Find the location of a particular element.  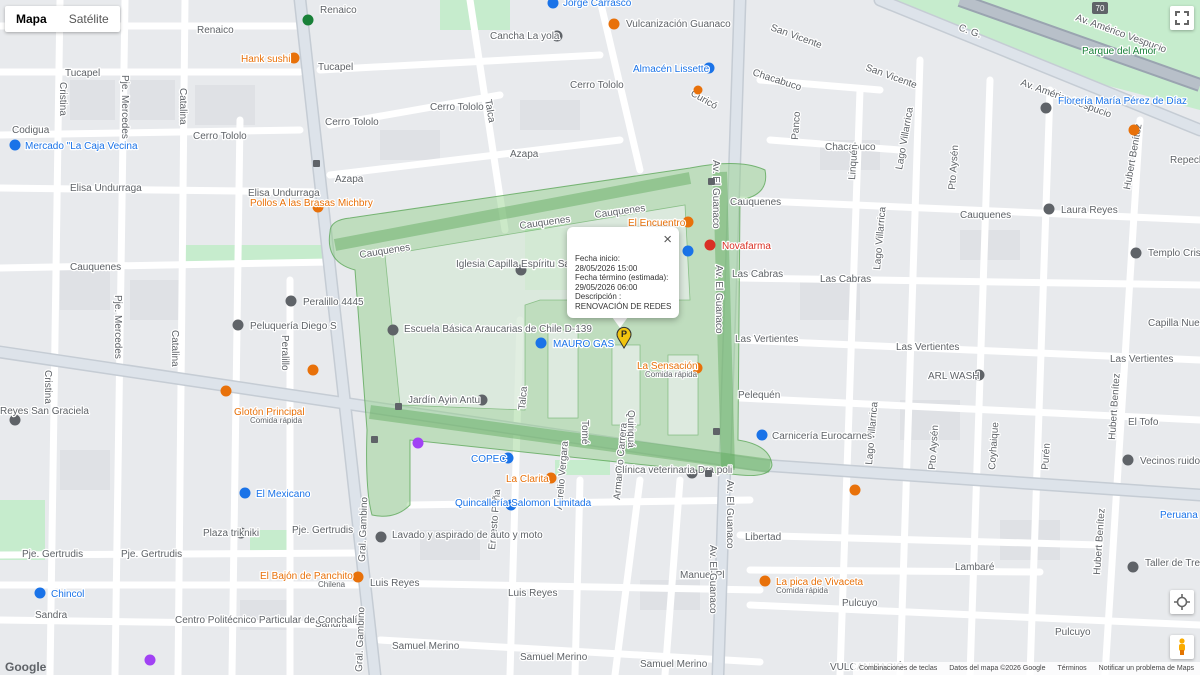

poi-label: Chincol is located at coordinates (67, 594).